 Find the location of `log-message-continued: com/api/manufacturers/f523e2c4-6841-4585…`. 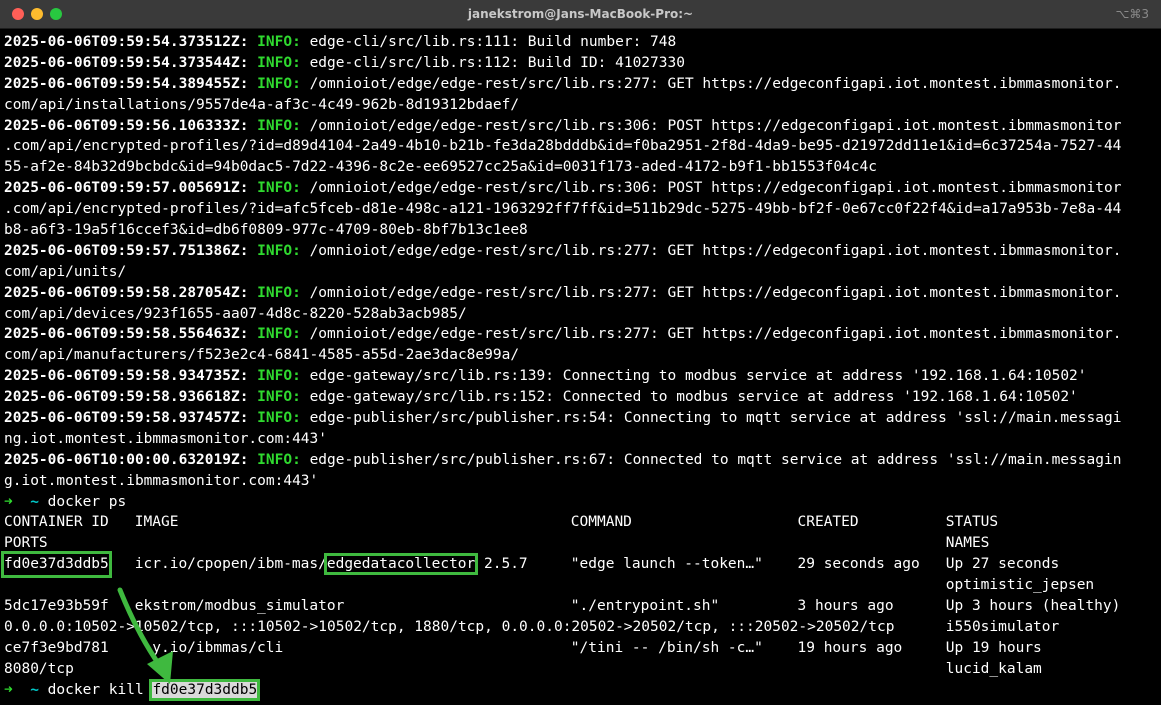

log-message-continued: com/api/manufacturers/f523e2c4-6841-4585… is located at coordinates (262, 355).